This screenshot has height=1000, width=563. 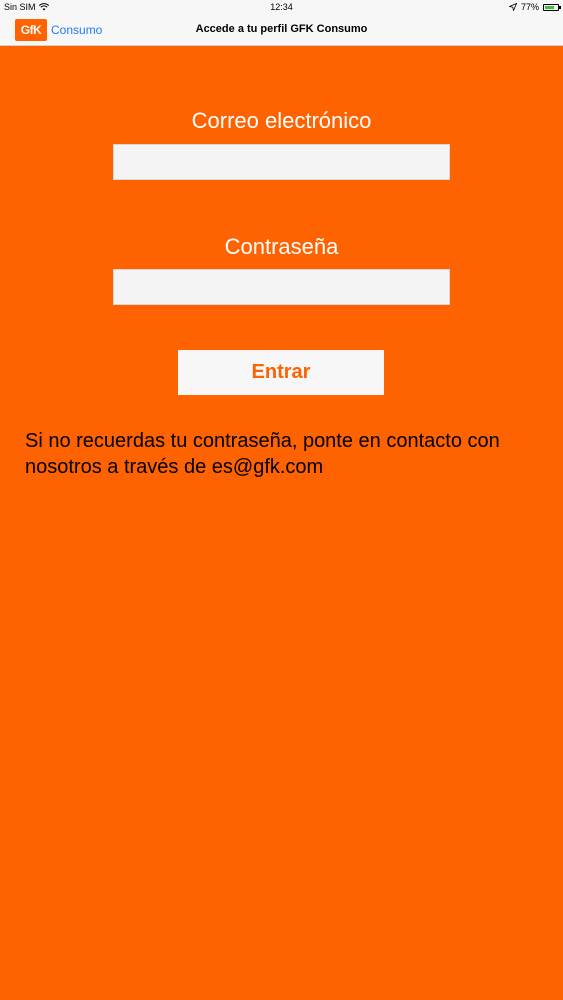 I want to click on status-bar: Sin SIM 12:34 77%, so click(x=281, y=7).